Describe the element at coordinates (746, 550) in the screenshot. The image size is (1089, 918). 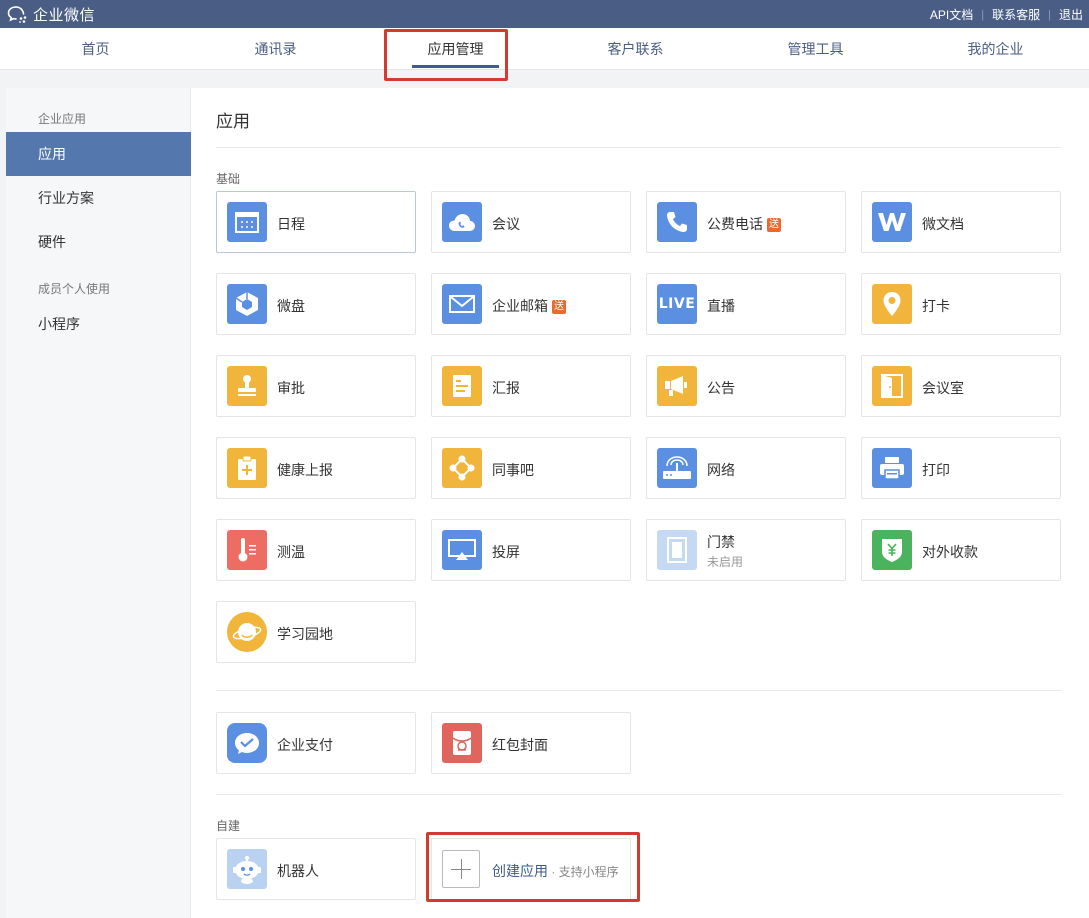
I see `app-card-access-control: 门禁 未启用` at that location.